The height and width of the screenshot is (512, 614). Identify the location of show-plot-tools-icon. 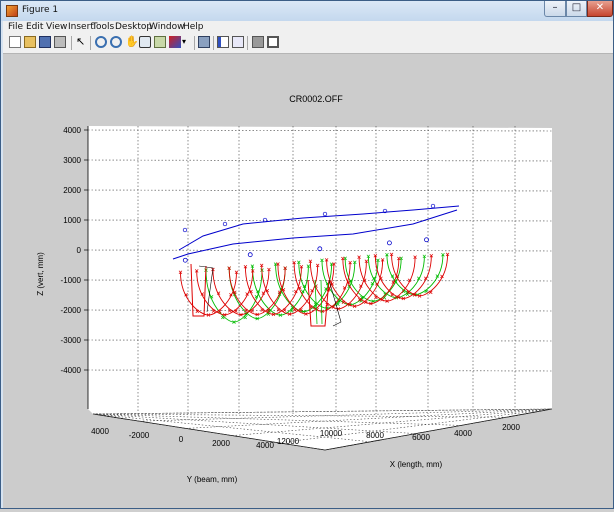
(258, 42).